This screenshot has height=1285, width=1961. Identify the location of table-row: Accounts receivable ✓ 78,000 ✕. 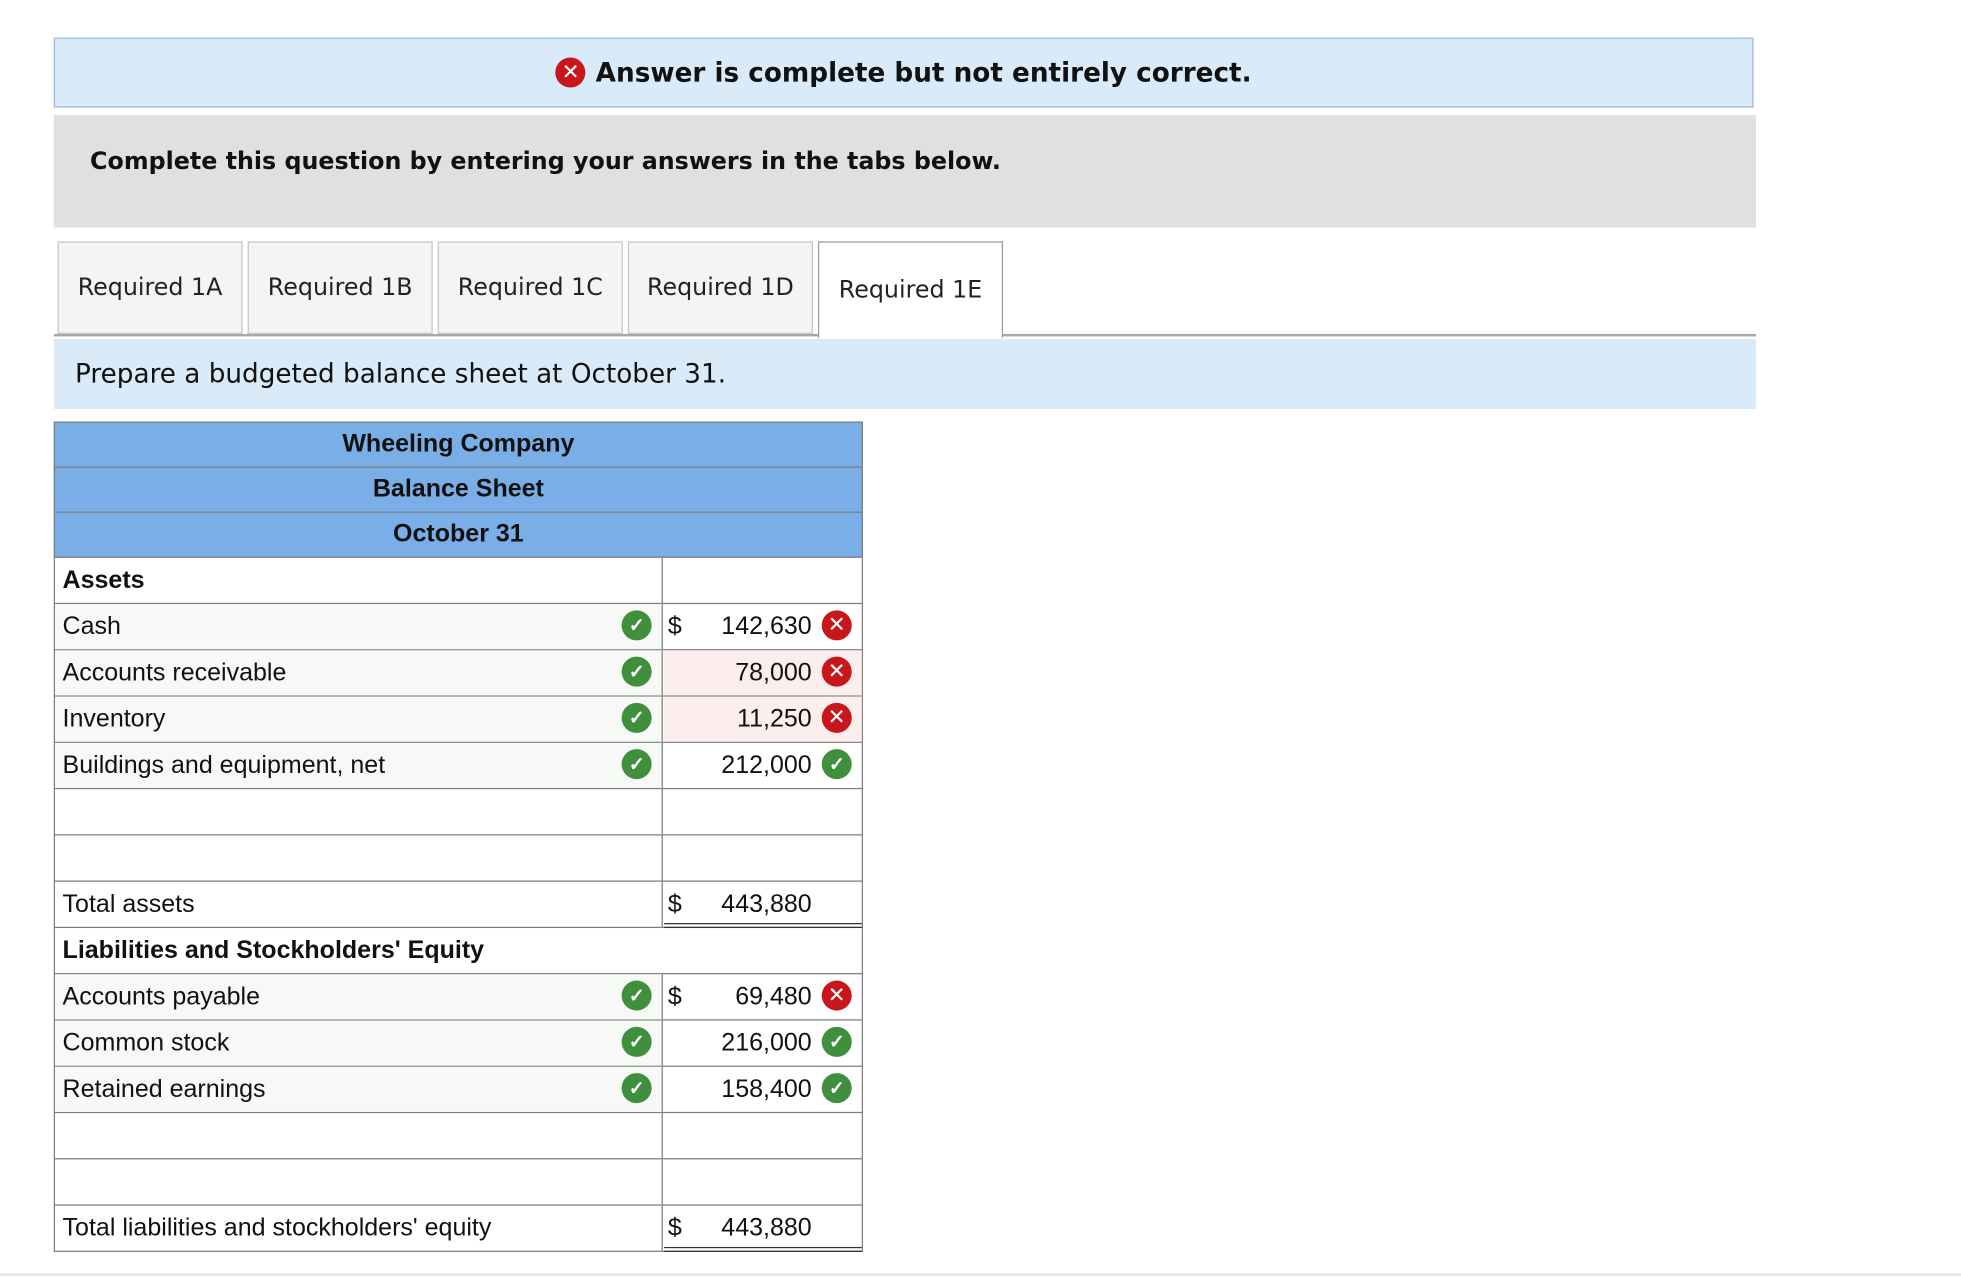
(458, 673).